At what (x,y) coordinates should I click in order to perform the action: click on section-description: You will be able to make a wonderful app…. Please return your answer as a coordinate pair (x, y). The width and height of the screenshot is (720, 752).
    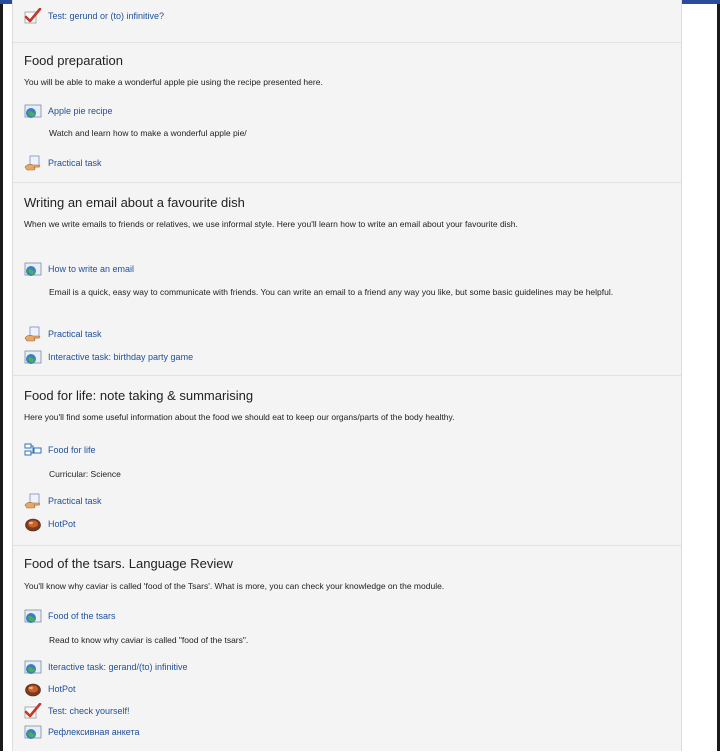
    Looking at the image, I should click on (173, 82).